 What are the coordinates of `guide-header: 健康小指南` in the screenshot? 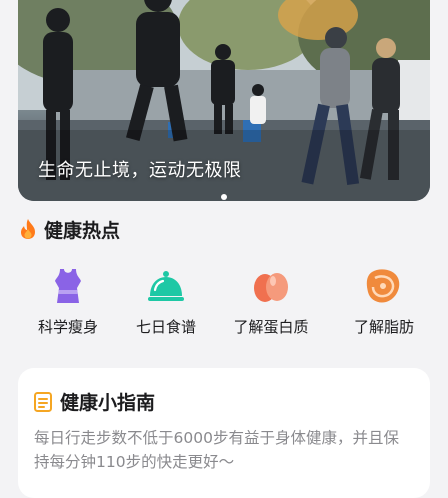 It's located at (94, 401).